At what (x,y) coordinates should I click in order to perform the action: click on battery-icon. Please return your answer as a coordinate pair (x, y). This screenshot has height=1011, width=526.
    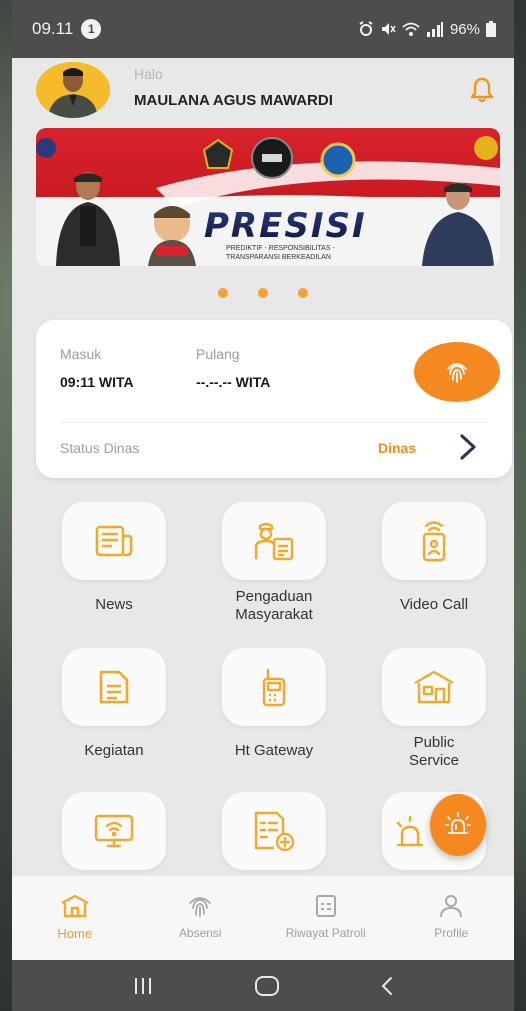
    Looking at the image, I should click on (491, 29).